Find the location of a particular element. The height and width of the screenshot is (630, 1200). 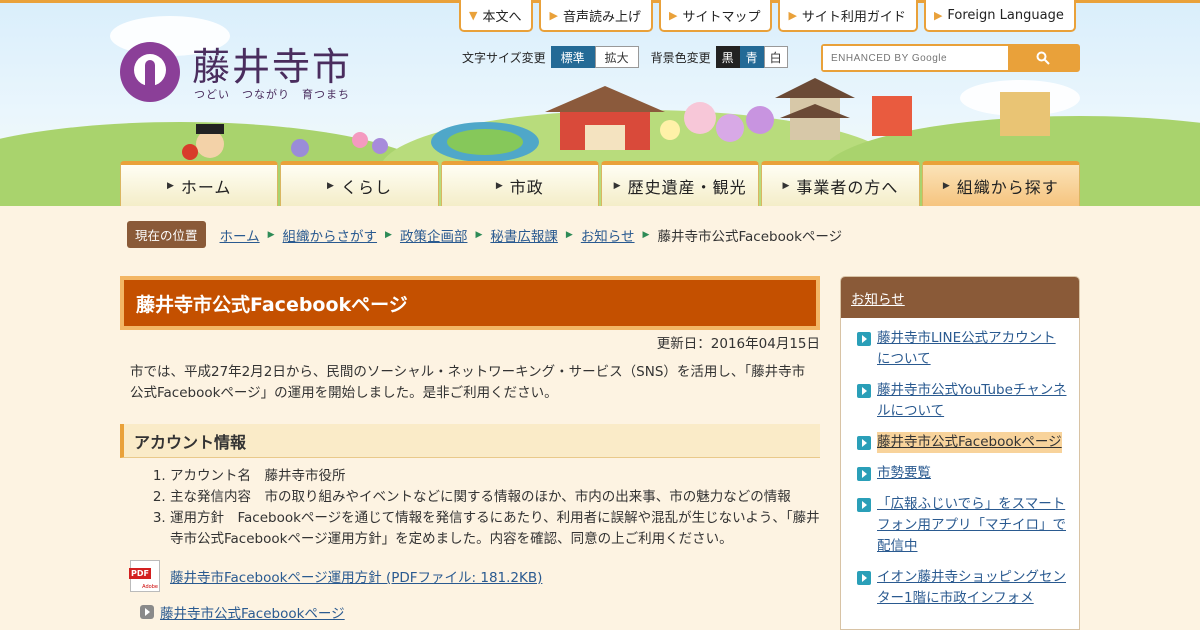

nav-organization: ▶ 組織から探す is located at coordinates (1000, 183).